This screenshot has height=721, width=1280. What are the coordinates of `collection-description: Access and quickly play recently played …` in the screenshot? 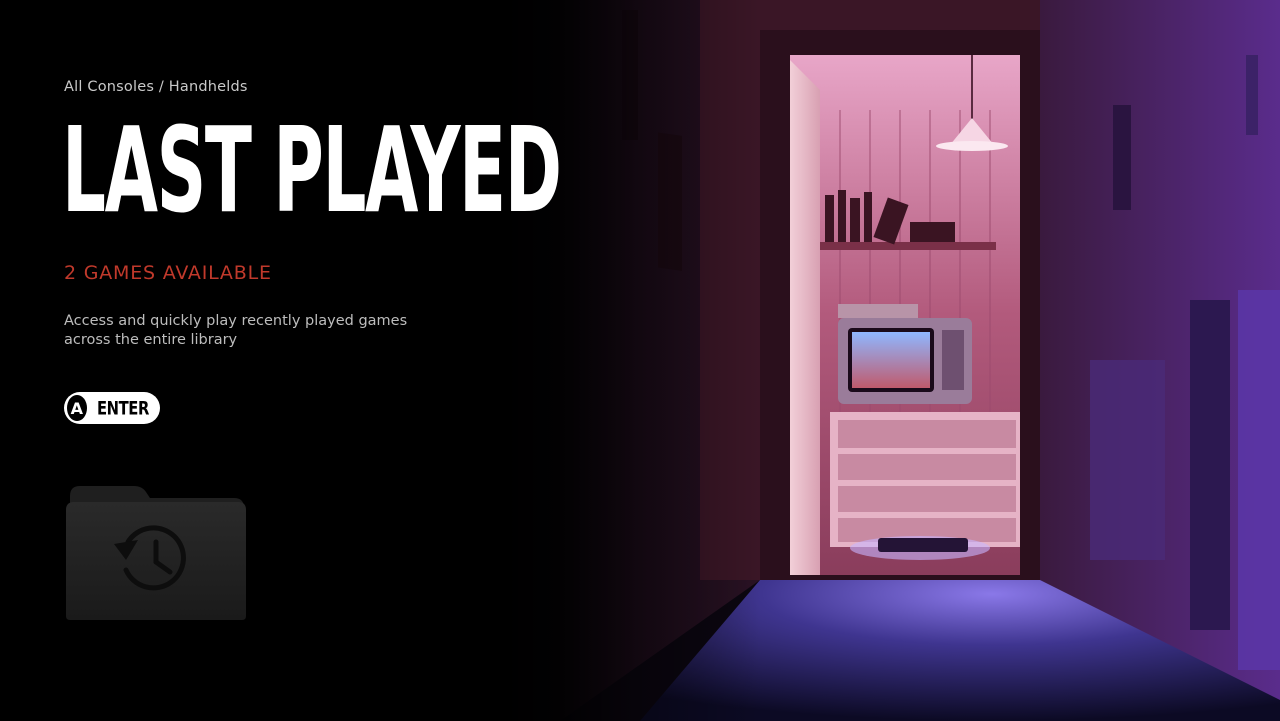 It's located at (254, 331).